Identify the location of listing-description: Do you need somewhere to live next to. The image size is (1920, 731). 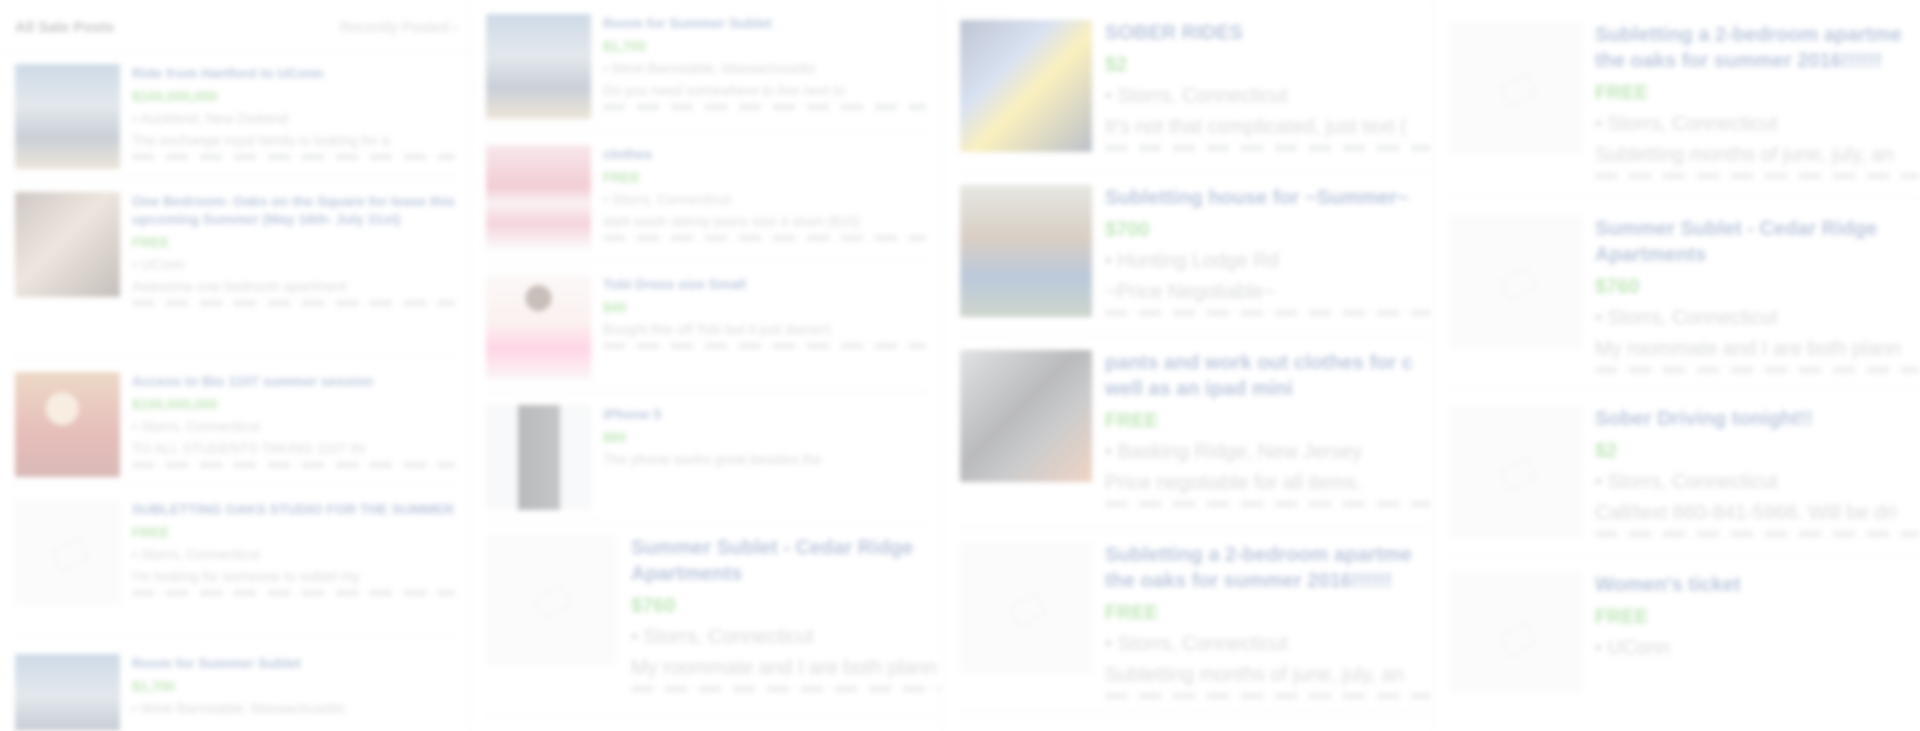
(724, 90).